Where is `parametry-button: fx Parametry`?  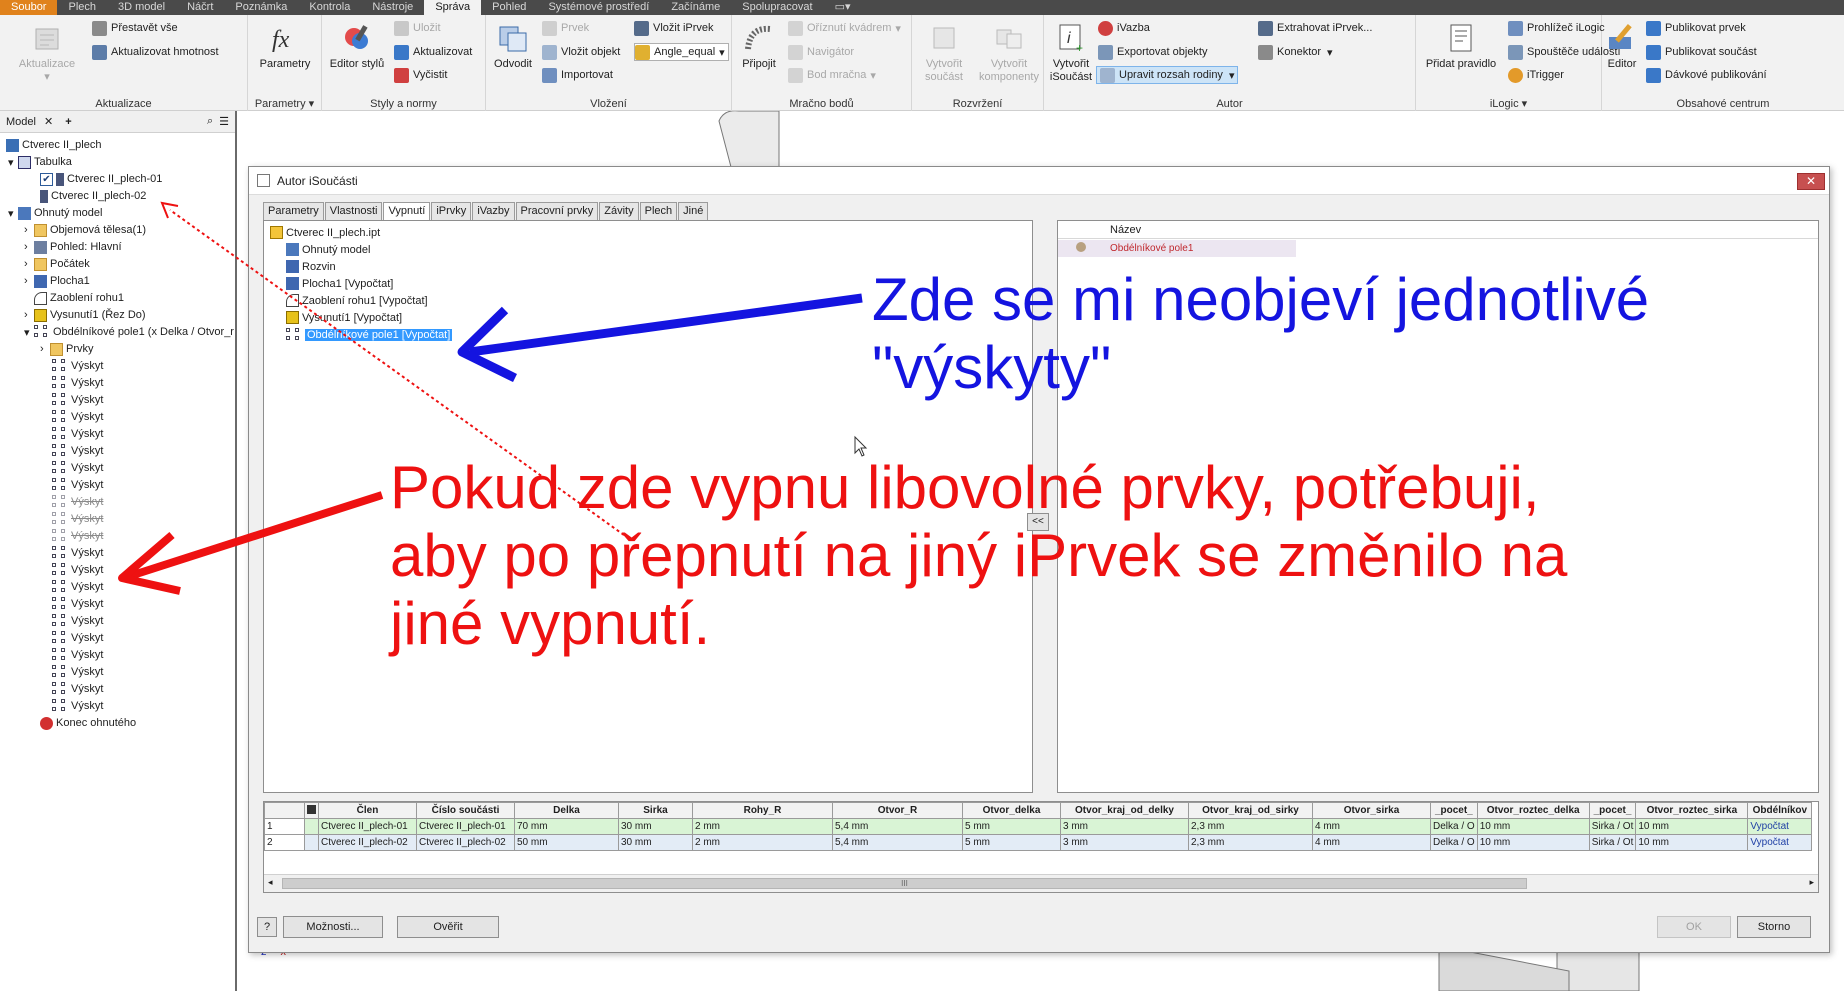 parametry-button: fx Parametry is located at coordinates (285, 46).